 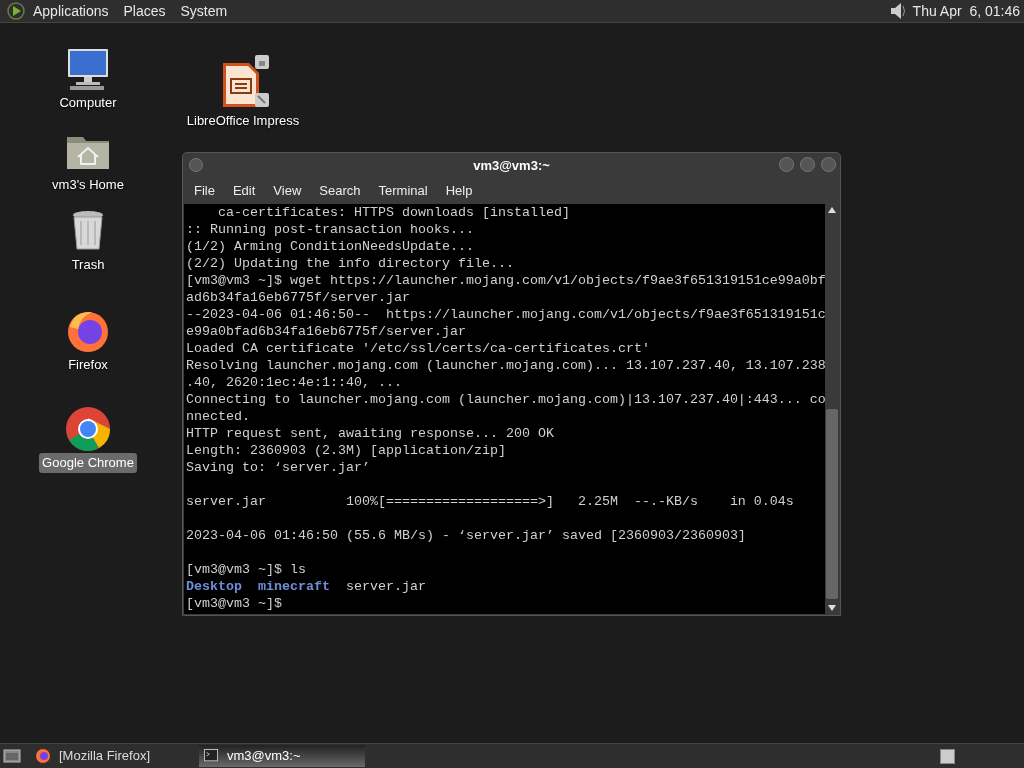 What do you see at coordinates (244, 191) in the screenshot?
I see `window-menu: Edit` at bounding box center [244, 191].